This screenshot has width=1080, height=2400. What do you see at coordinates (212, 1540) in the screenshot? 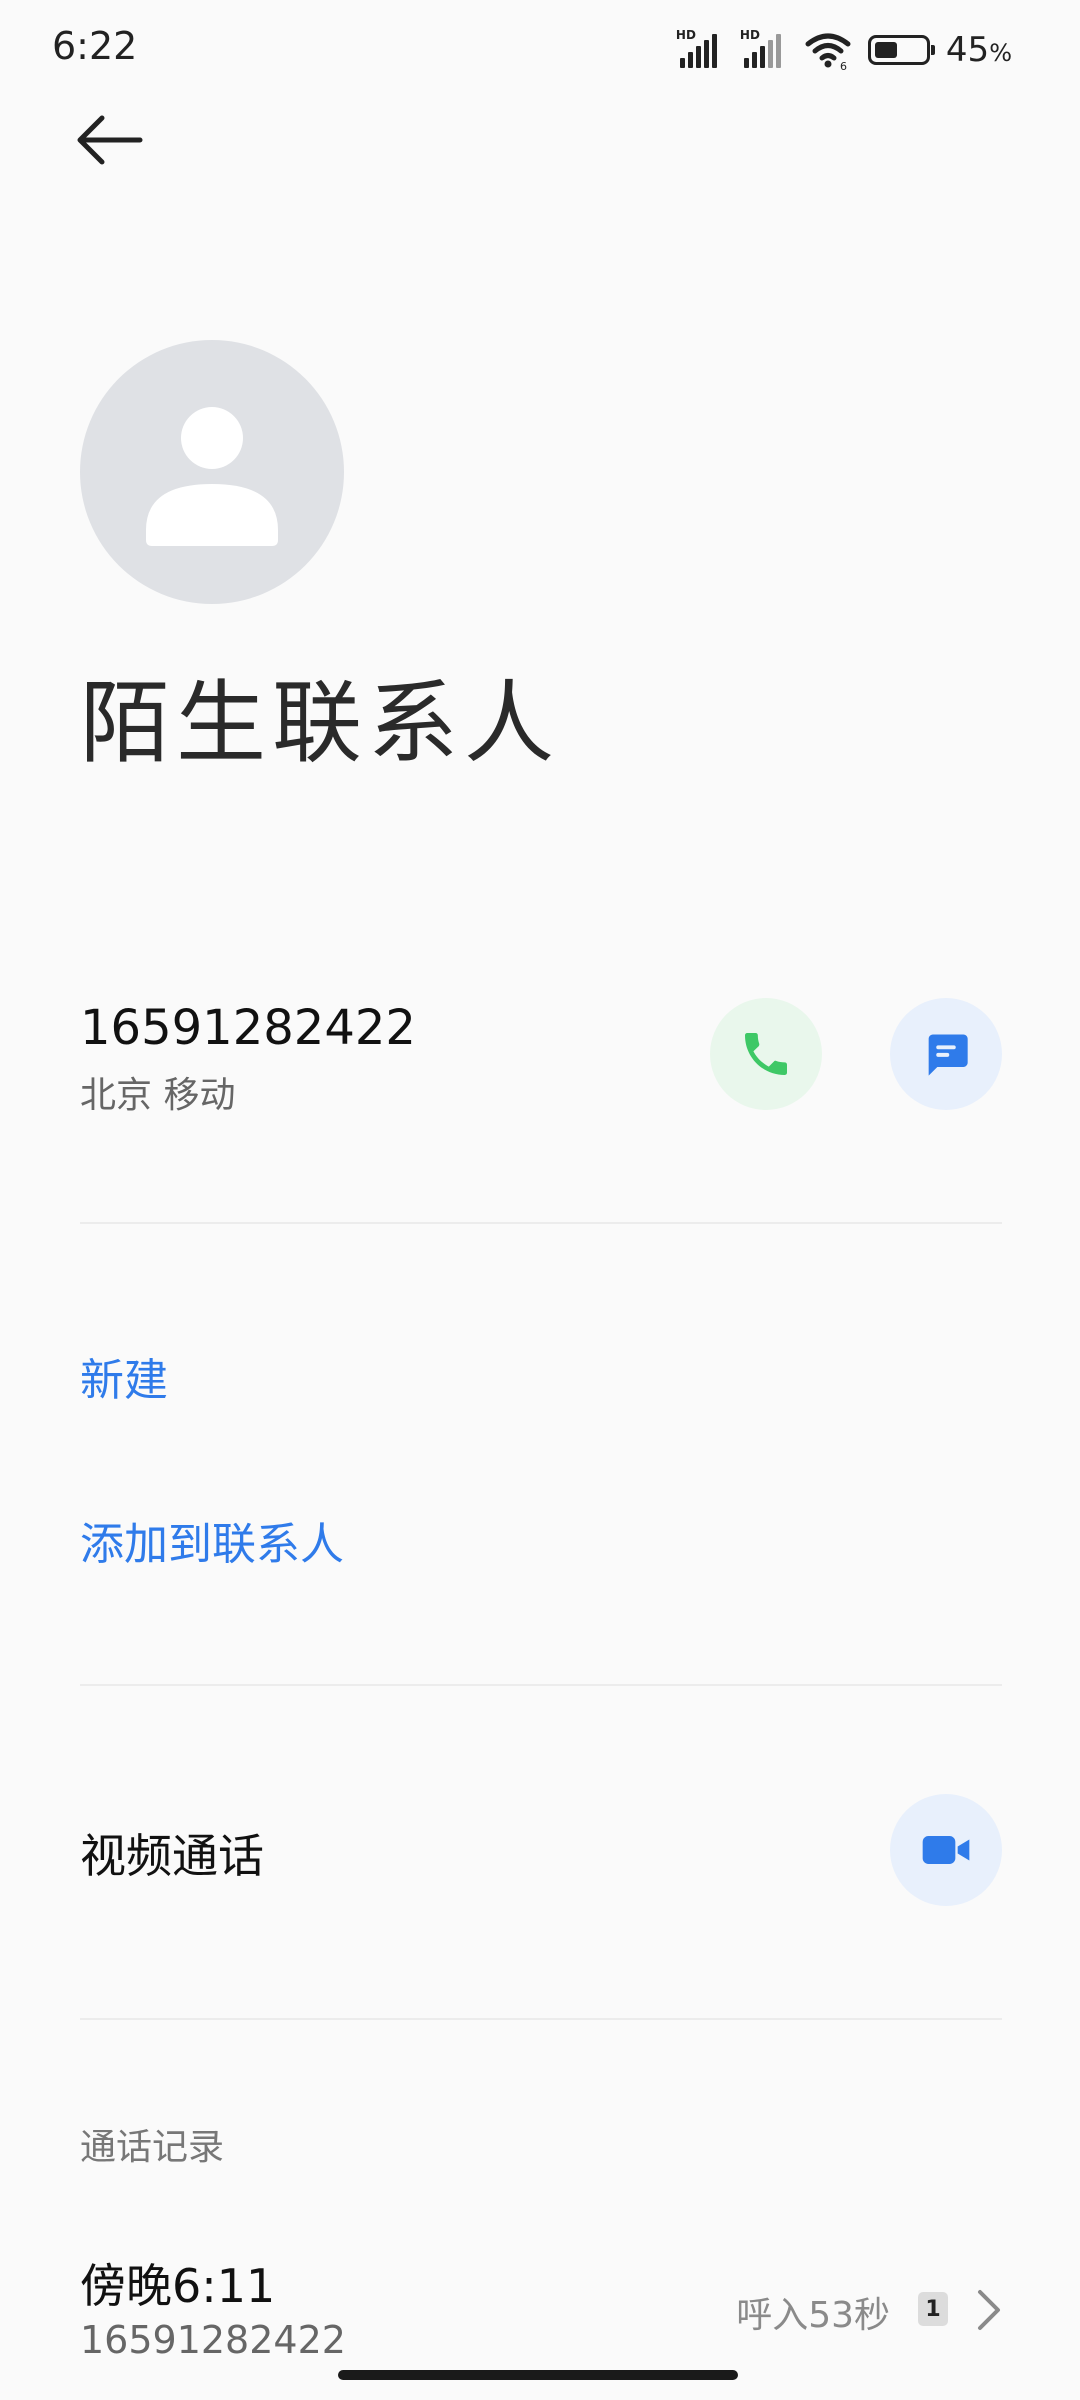
I see `add-to-contacts-button: 添加到联系人` at bounding box center [212, 1540].